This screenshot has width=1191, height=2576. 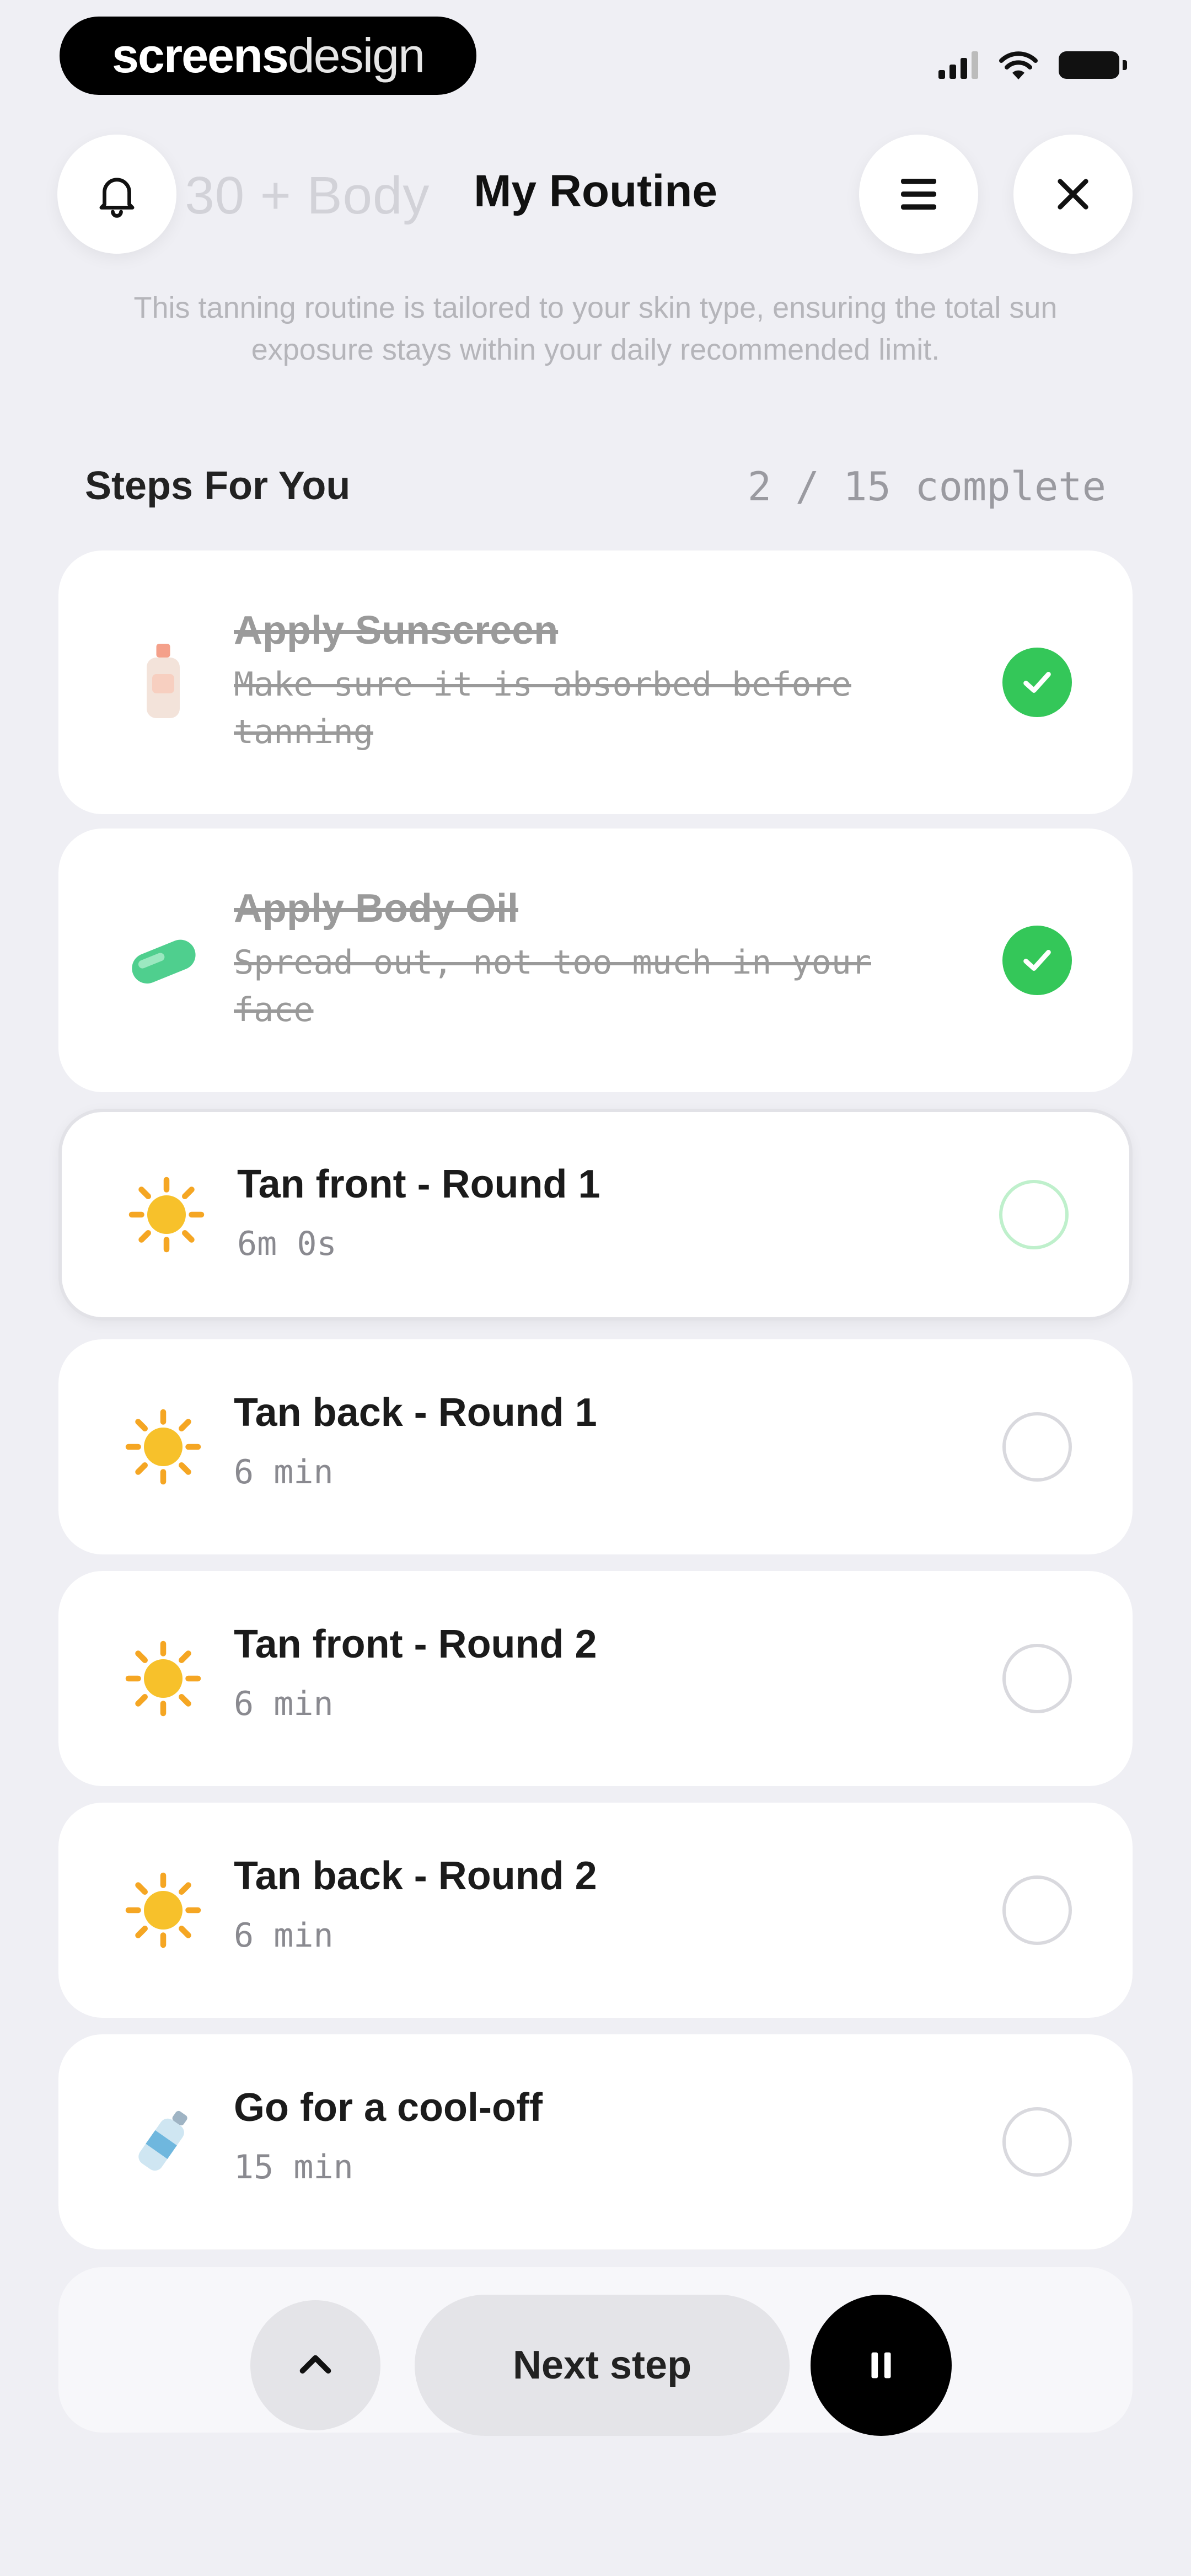 What do you see at coordinates (200, 55) in the screenshot?
I see `watermark-text-screens: screens` at bounding box center [200, 55].